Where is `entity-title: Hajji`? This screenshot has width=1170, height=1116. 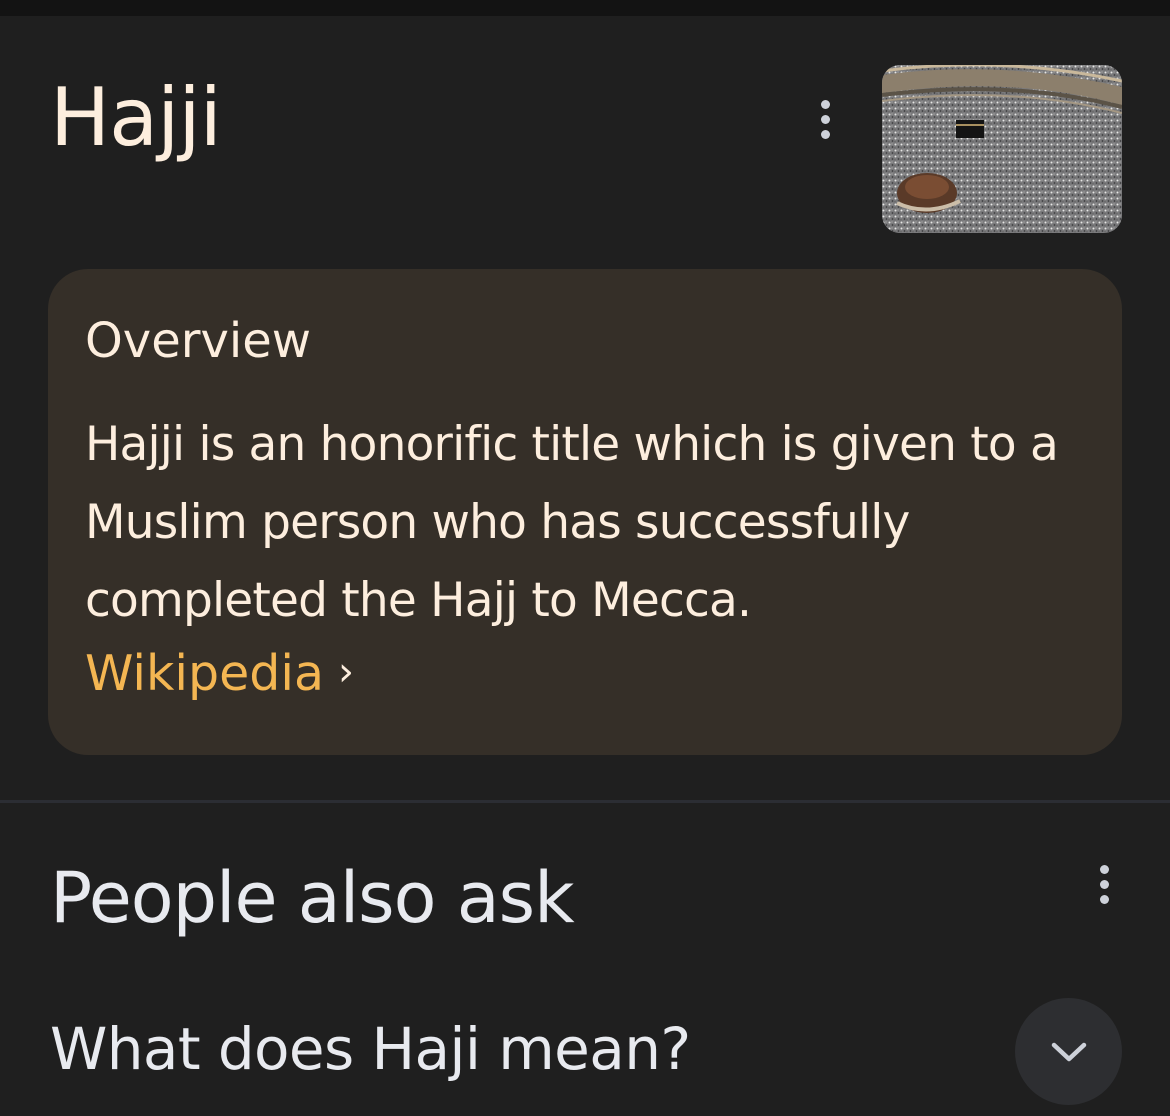 entity-title: Hajji is located at coordinates (136, 117).